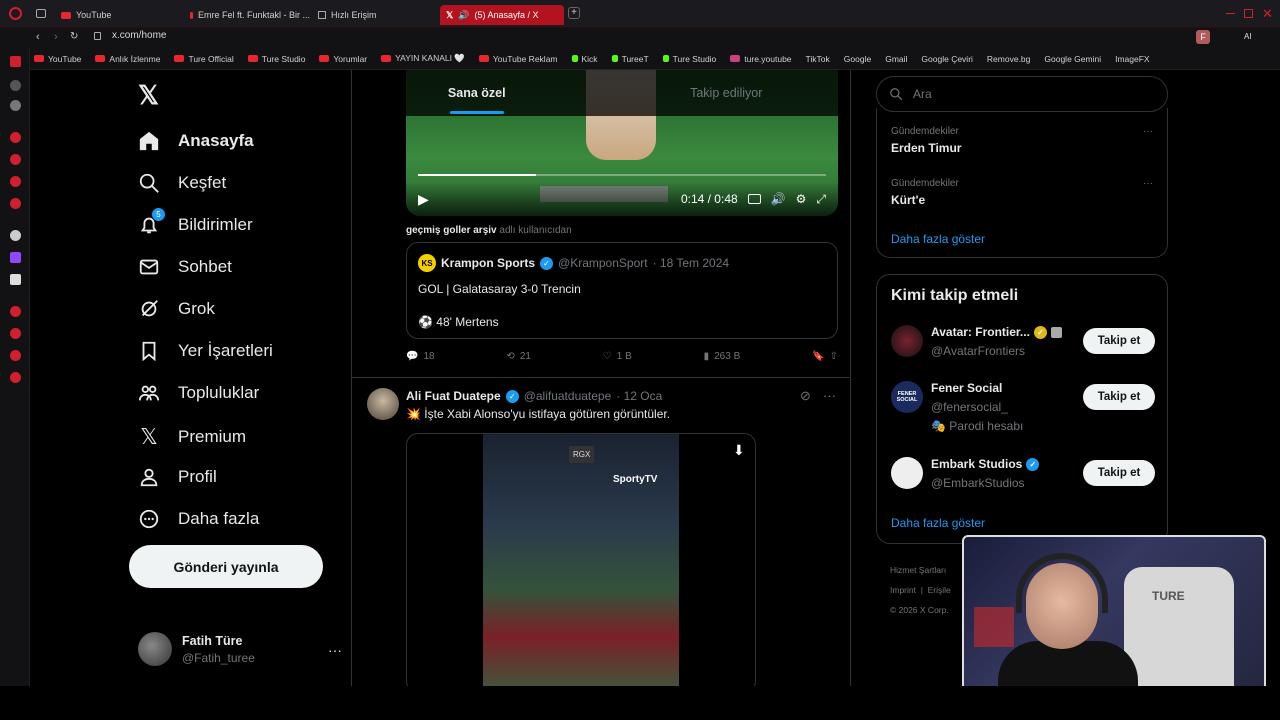  Describe the element at coordinates (148, 95) in the screenshot. I see `x-logo: 𝕏` at that location.